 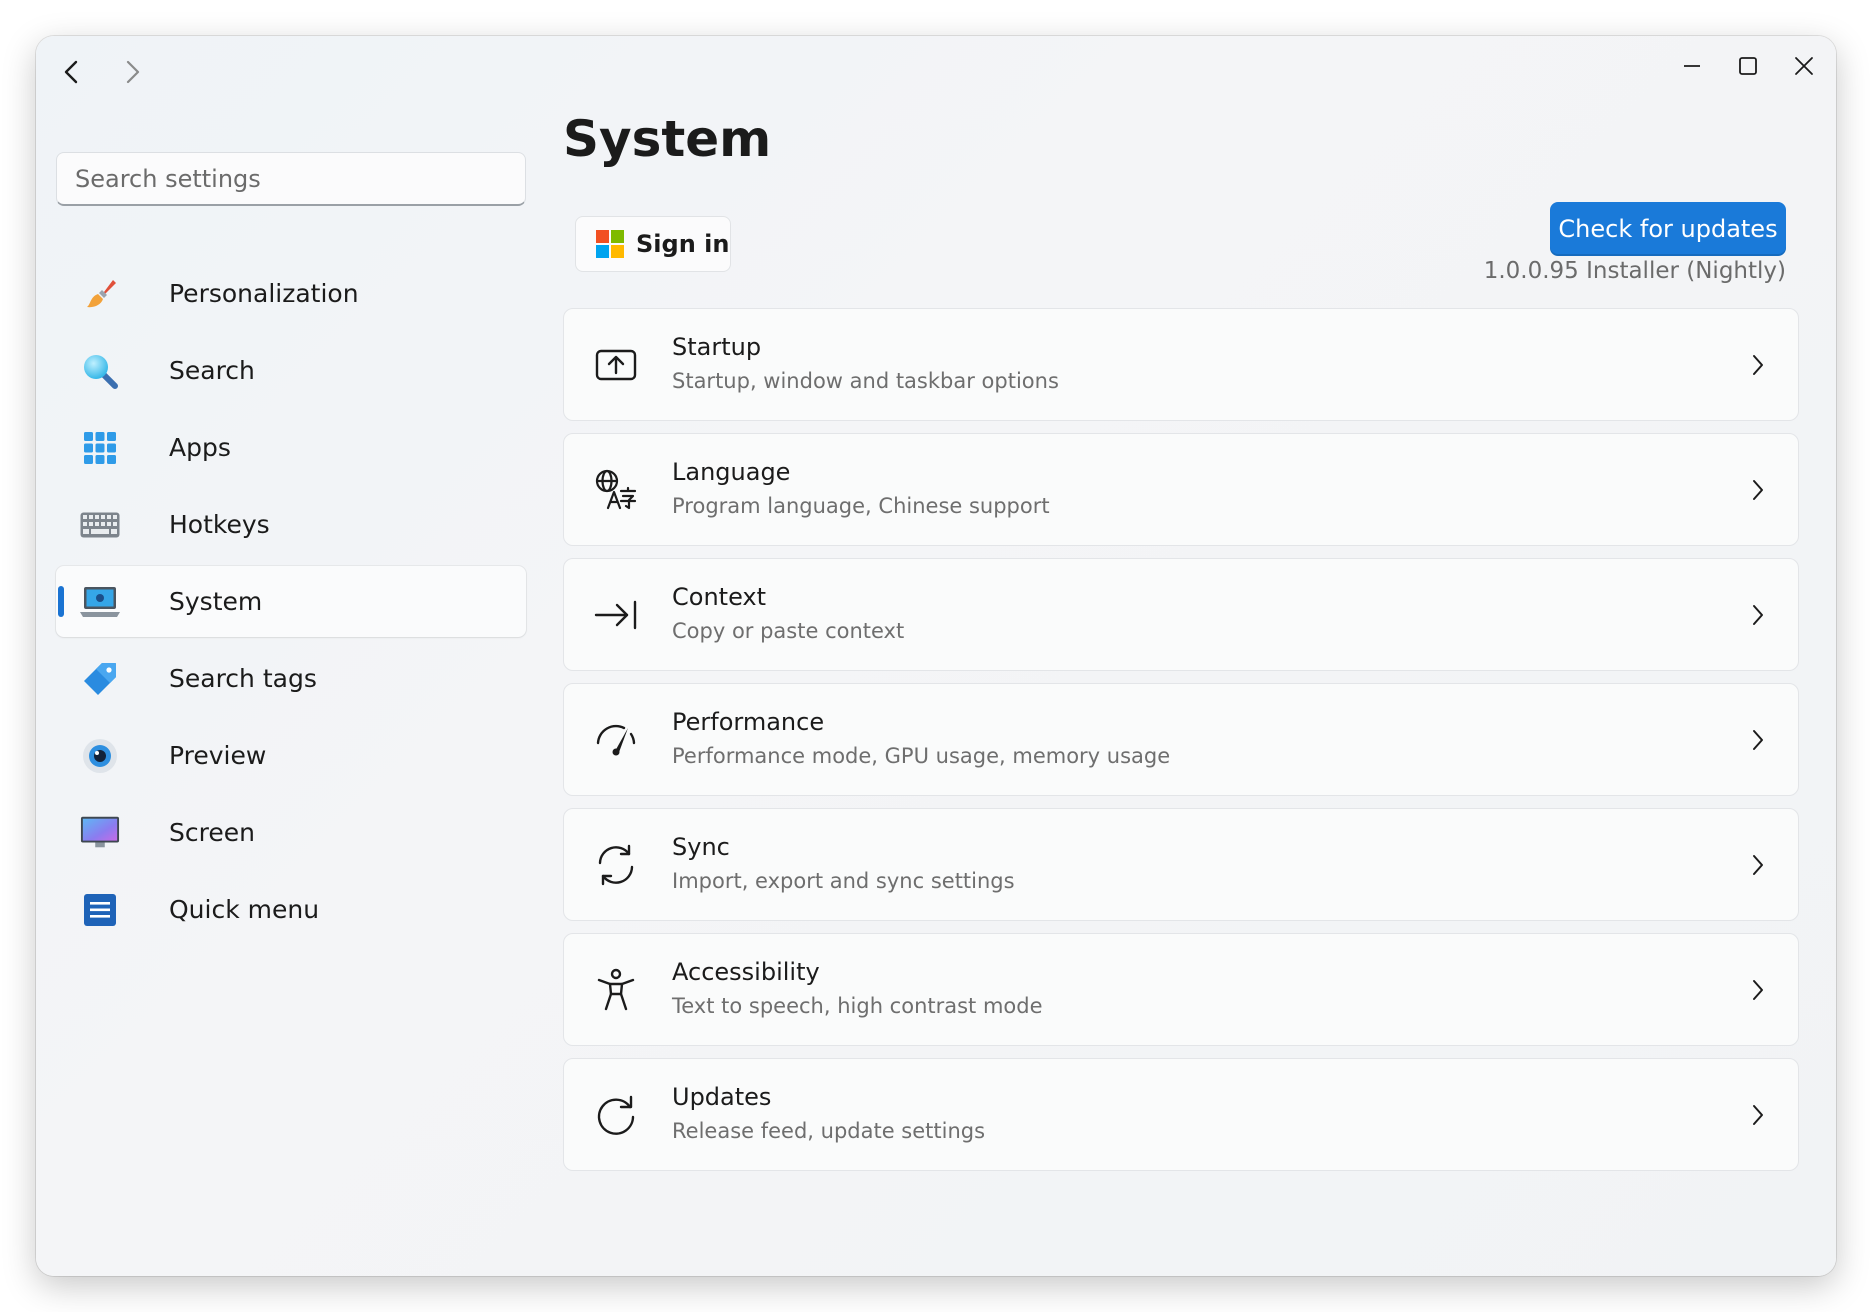 I want to click on gauge-icon, so click(x=616, y=740).